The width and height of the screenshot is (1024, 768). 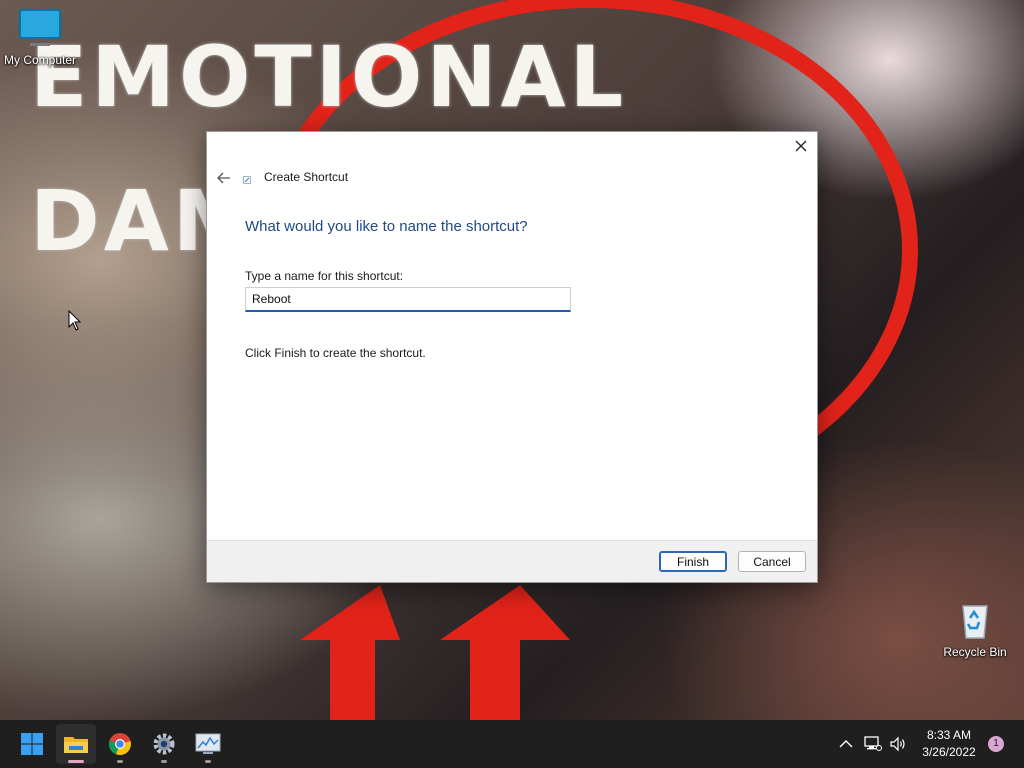 I want to click on desktop-icon-my-computer: My Computer, so click(x=40, y=37).